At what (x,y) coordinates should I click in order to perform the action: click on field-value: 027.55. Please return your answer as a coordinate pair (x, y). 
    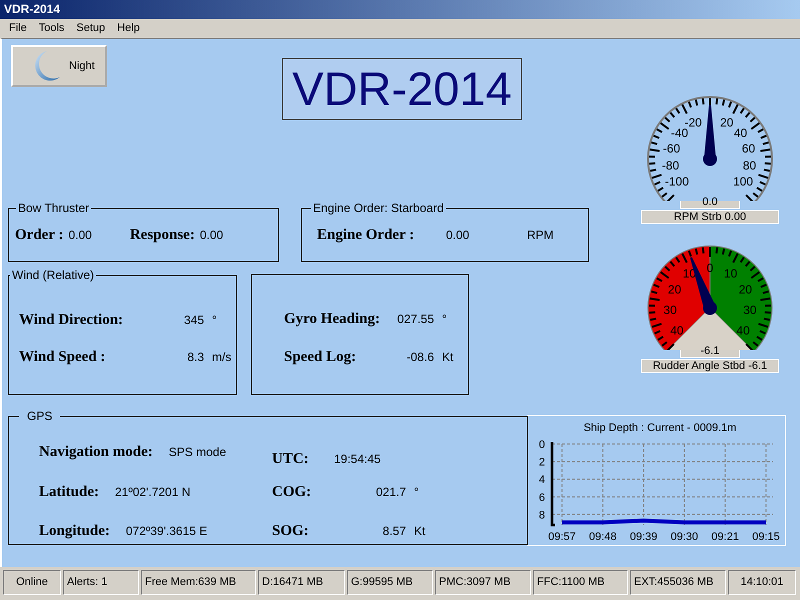
    Looking at the image, I should click on (415, 319).